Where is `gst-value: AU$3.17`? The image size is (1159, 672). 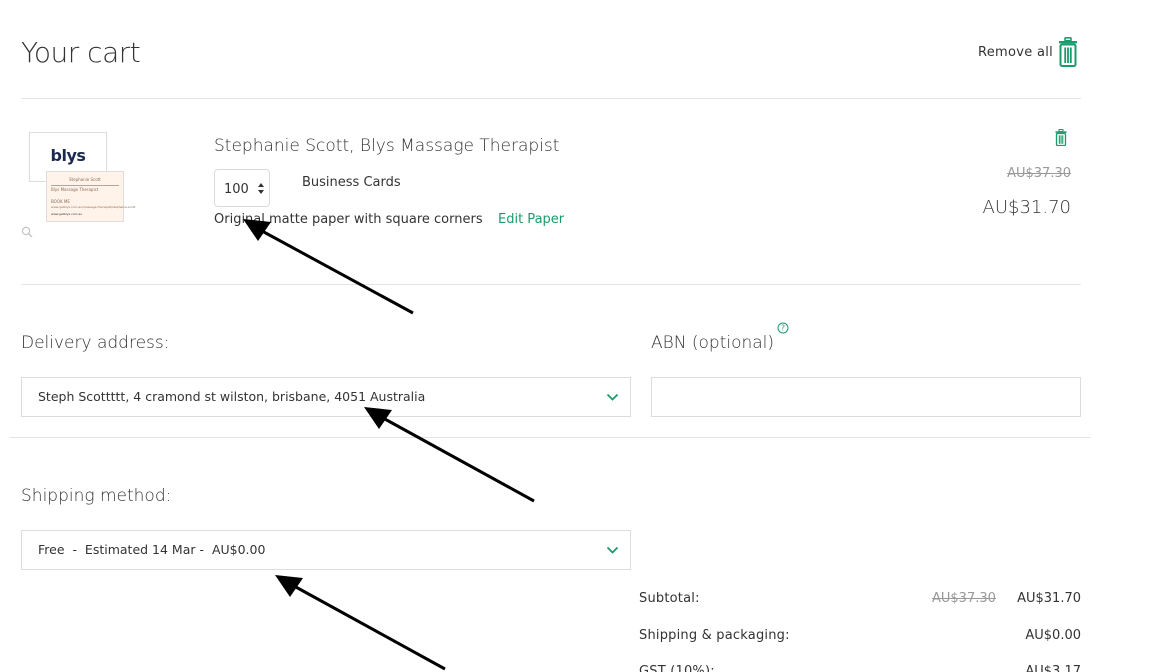 gst-value: AU$3.17 is located at coordinates (1053, 668).